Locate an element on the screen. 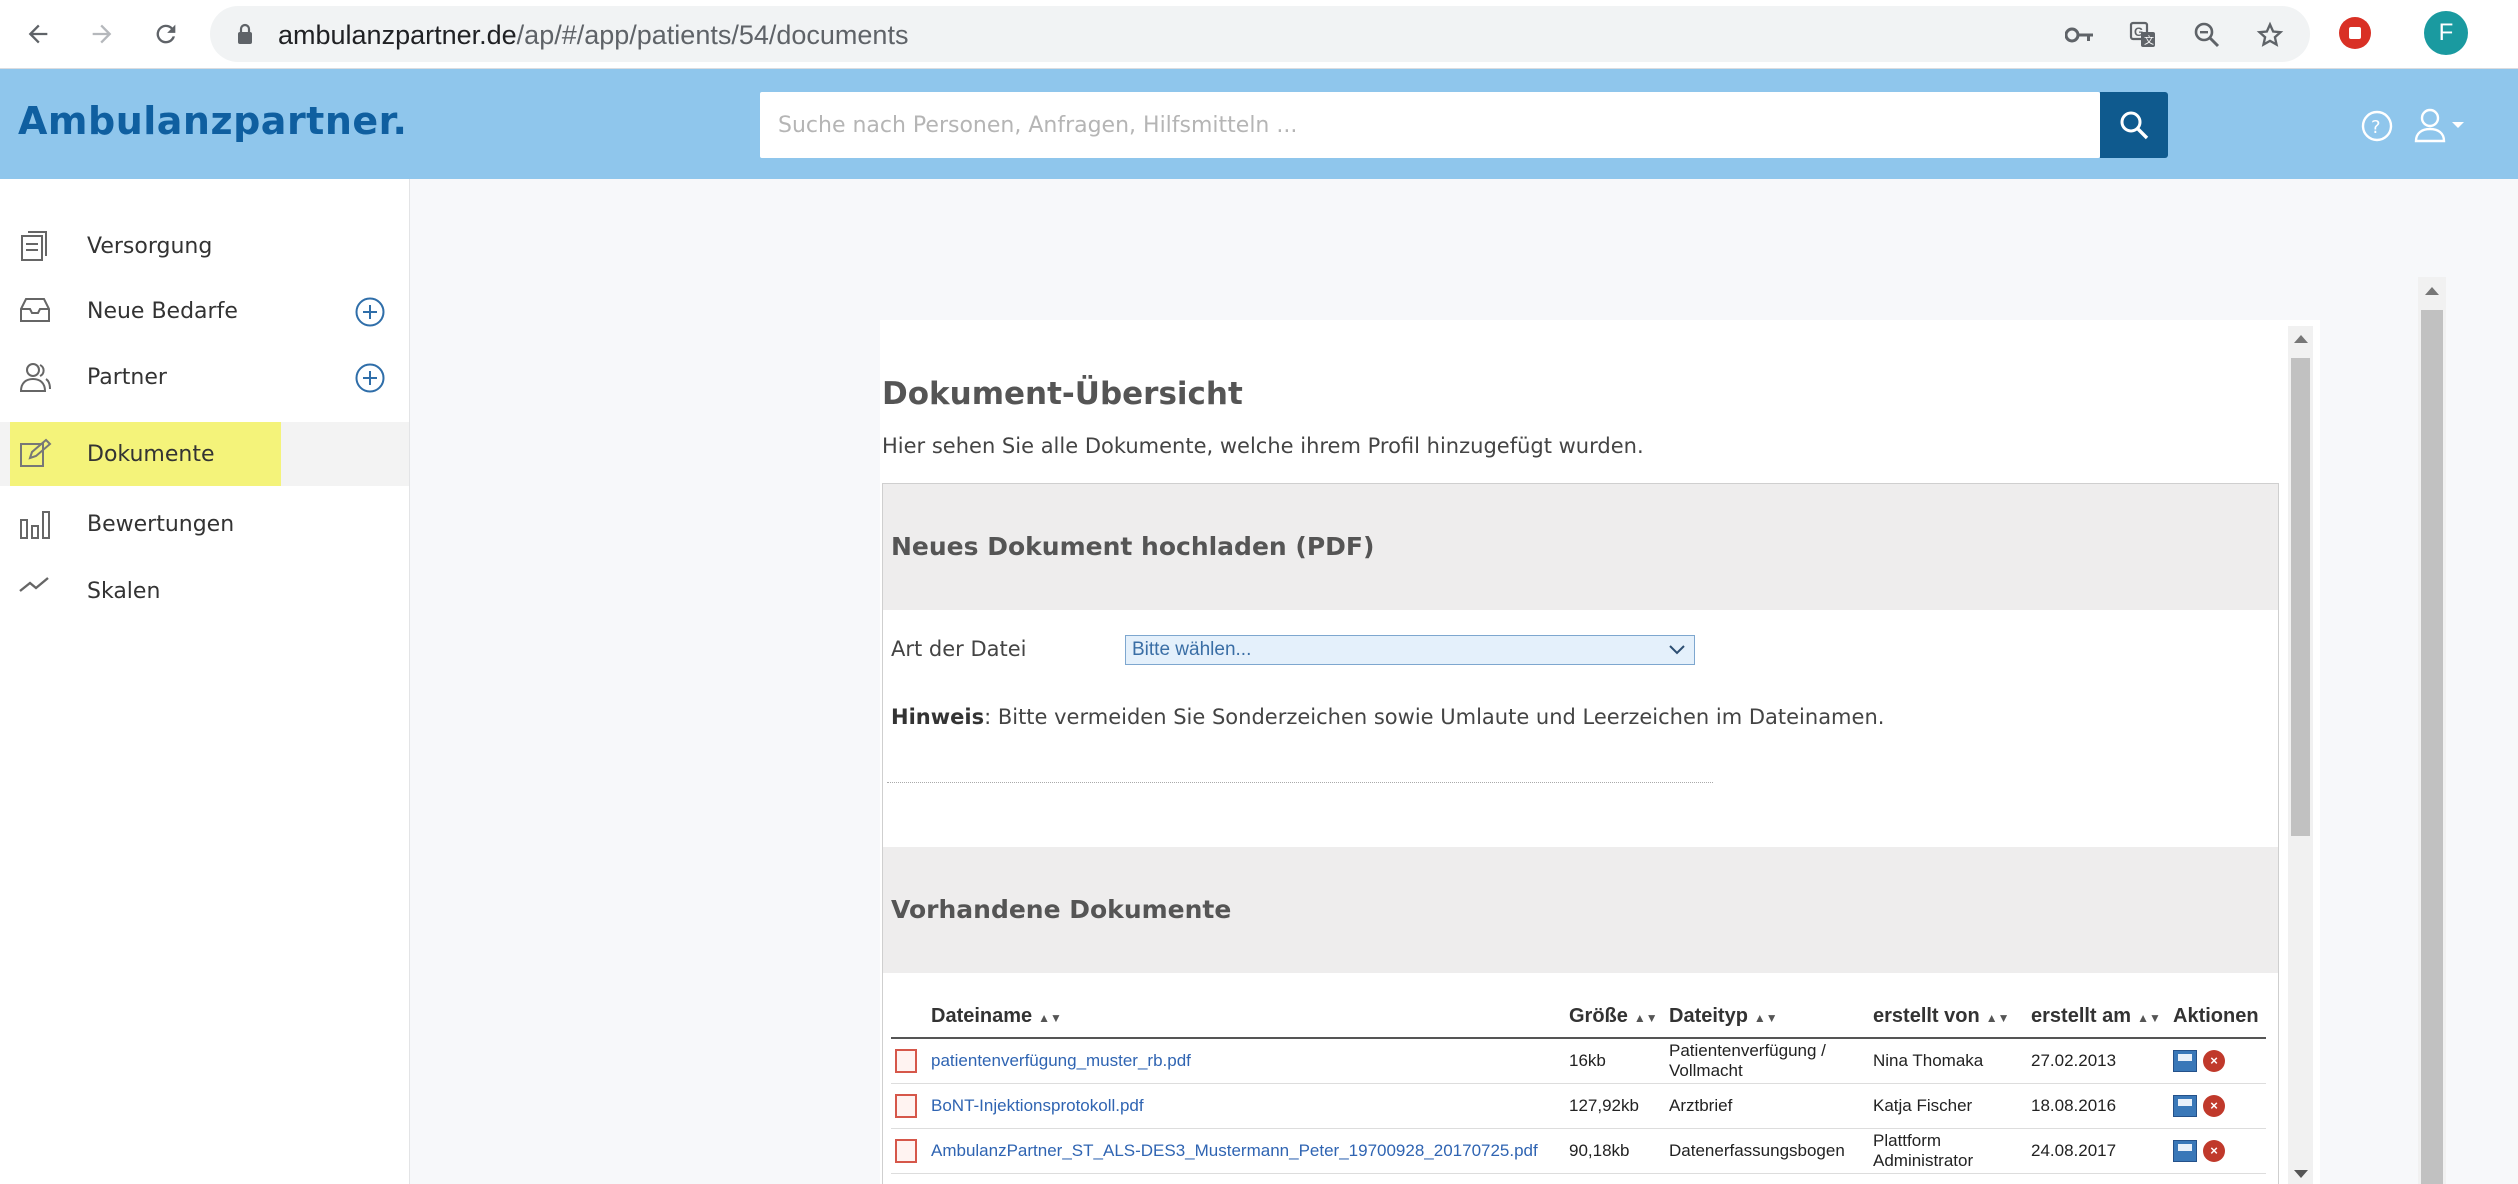  inbox-icon is located at coordinates (36, 312).